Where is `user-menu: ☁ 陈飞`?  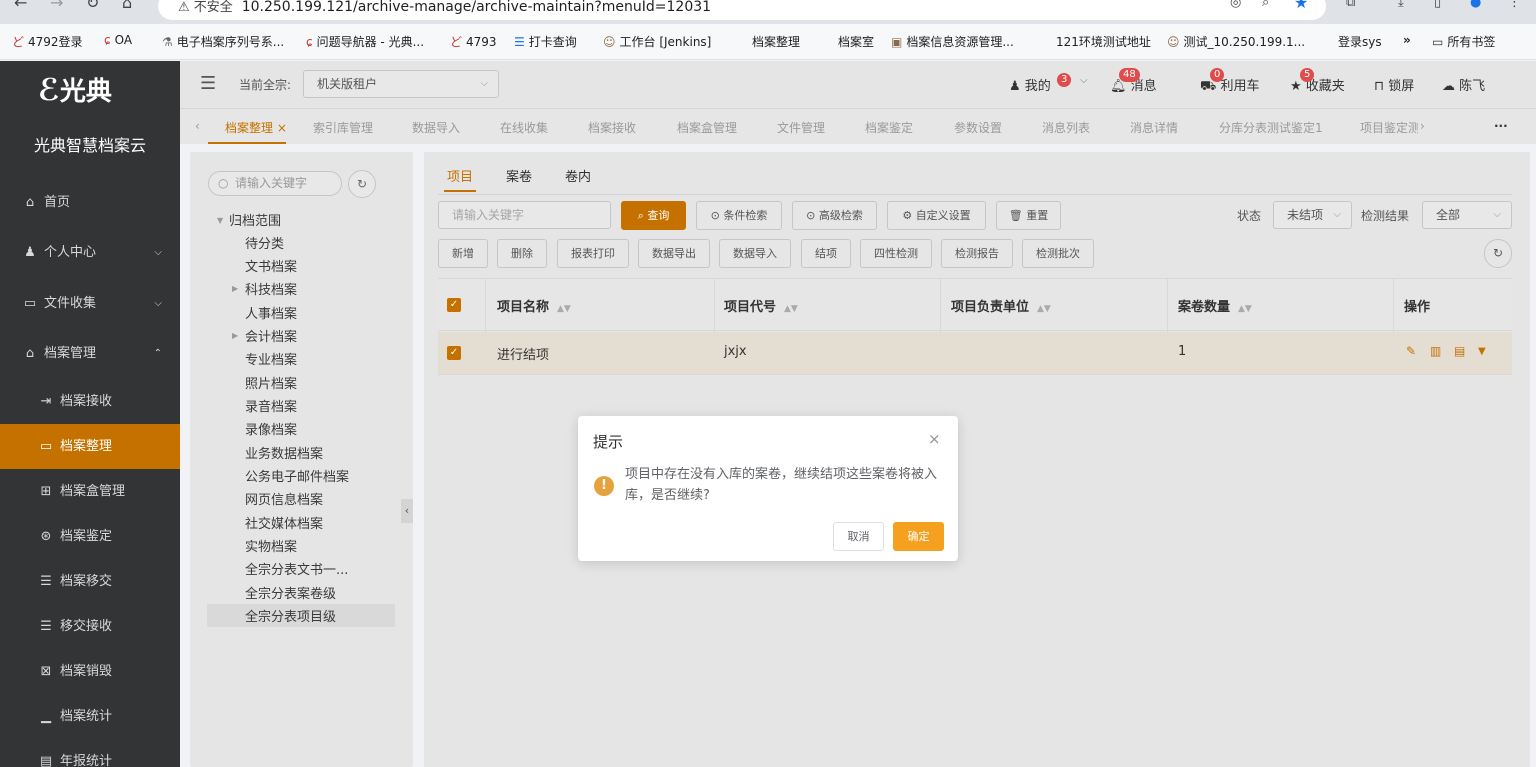 user-menu: ☁ 陈飞 is located at coordinates (1463, 84).